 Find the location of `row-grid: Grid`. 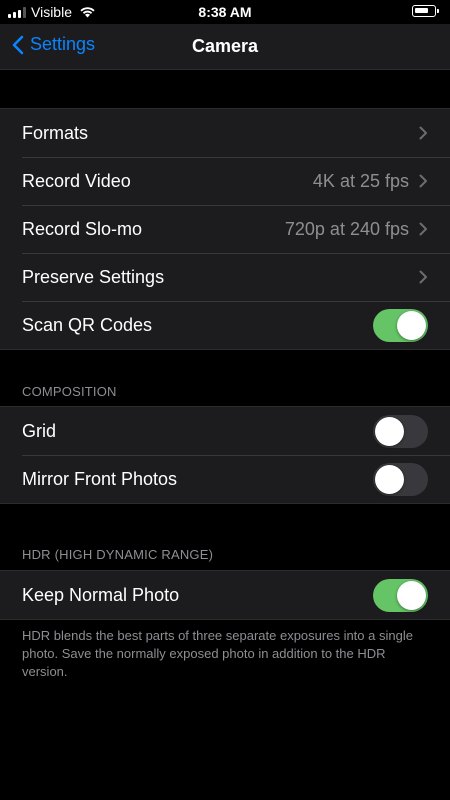

row-grid: Grid is located at coordinates (225, 431).